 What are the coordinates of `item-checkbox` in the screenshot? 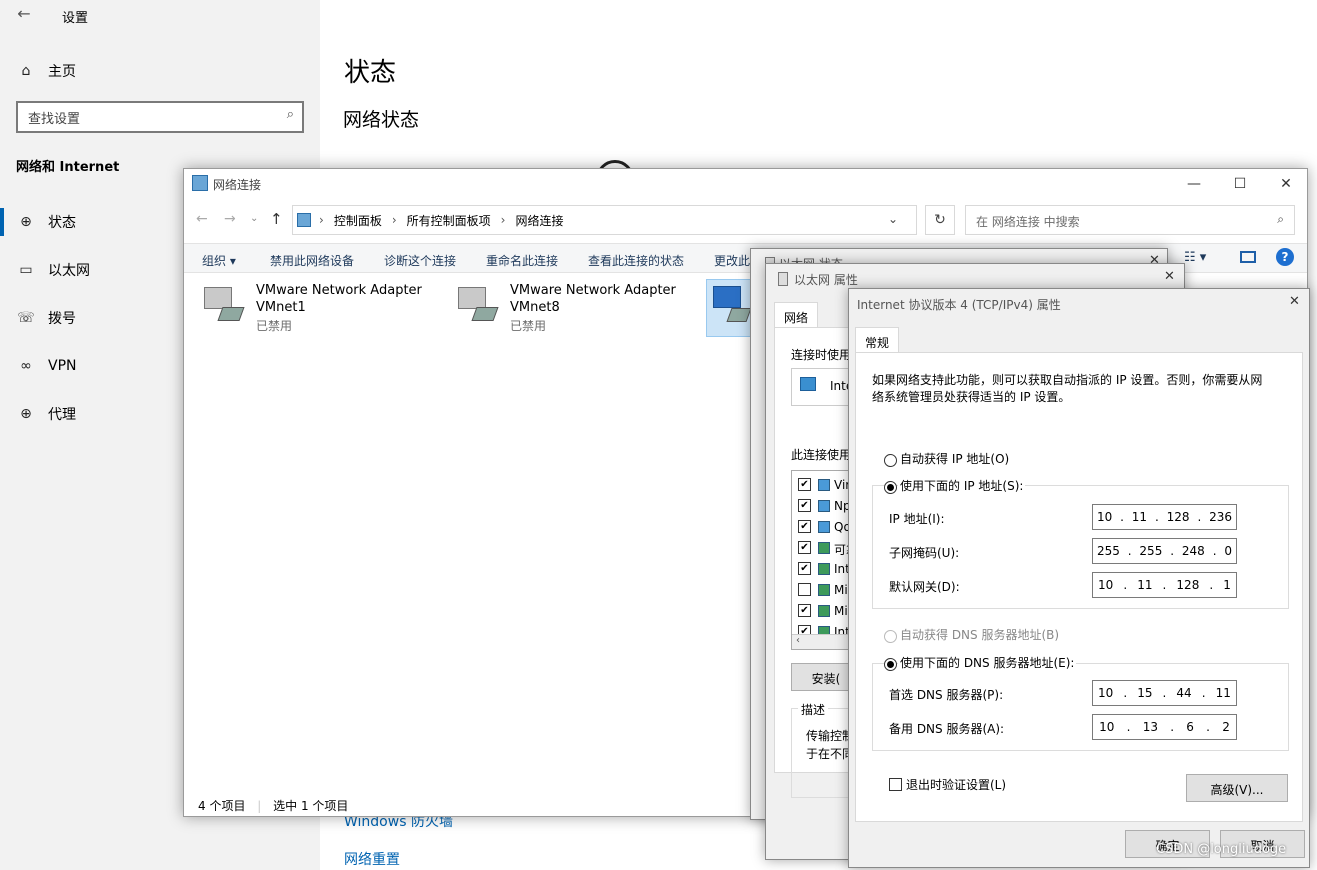 It's located at (804, 589).